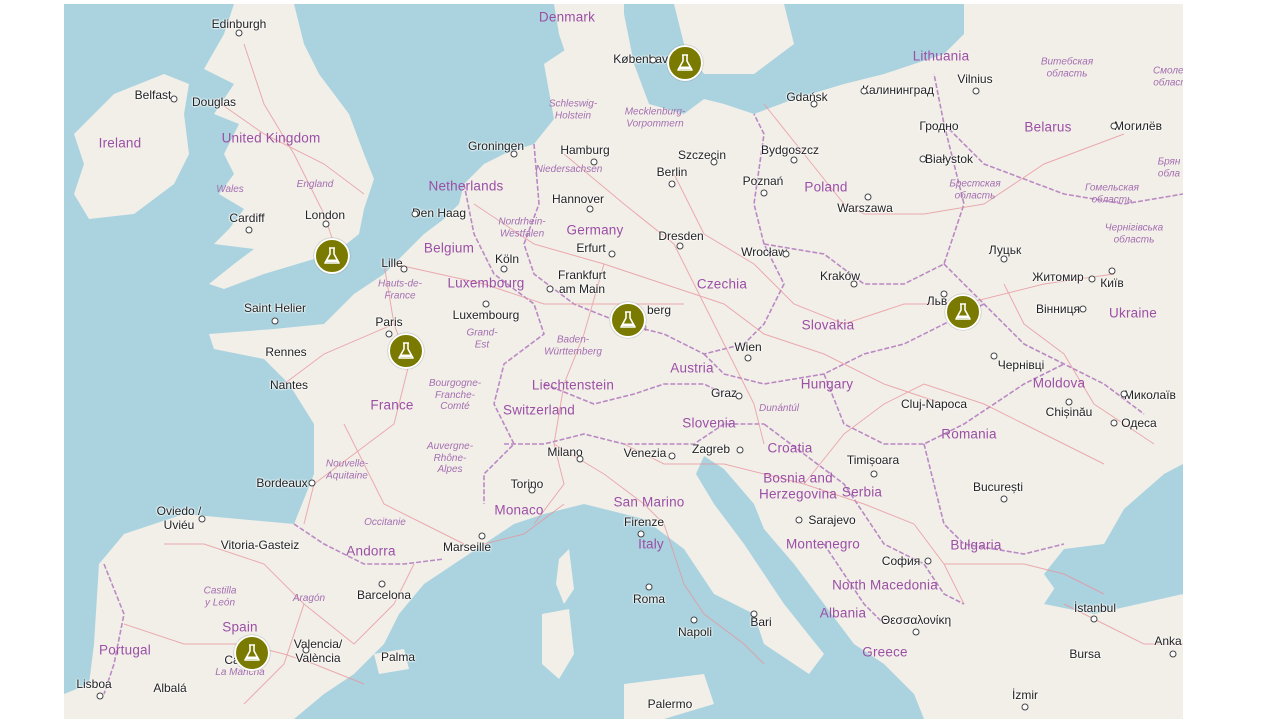  I want to click on city-dot-chernivtsi, so click(994, 356).